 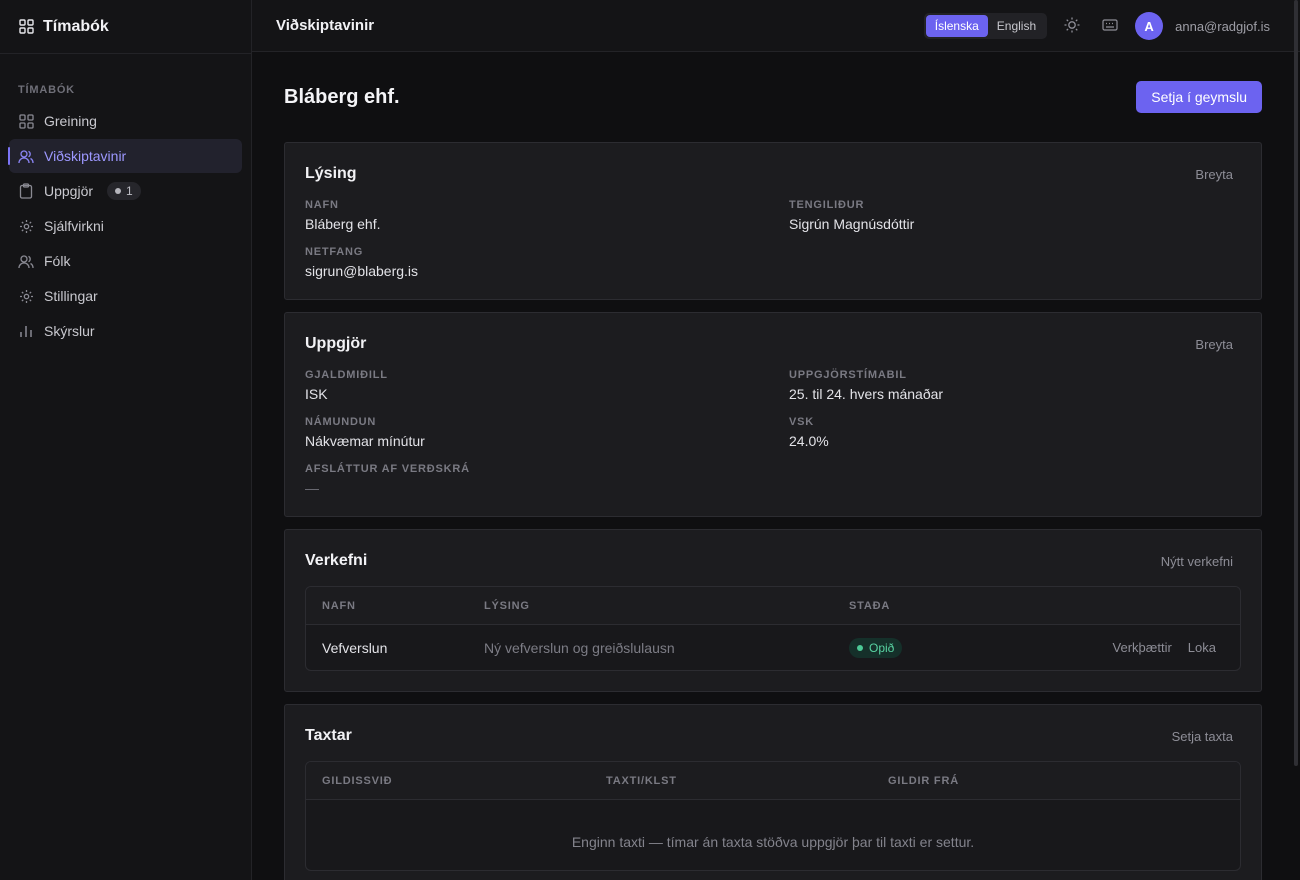 I want to click on language-option-islenska: Íslenska, so click(x=956, y=26).